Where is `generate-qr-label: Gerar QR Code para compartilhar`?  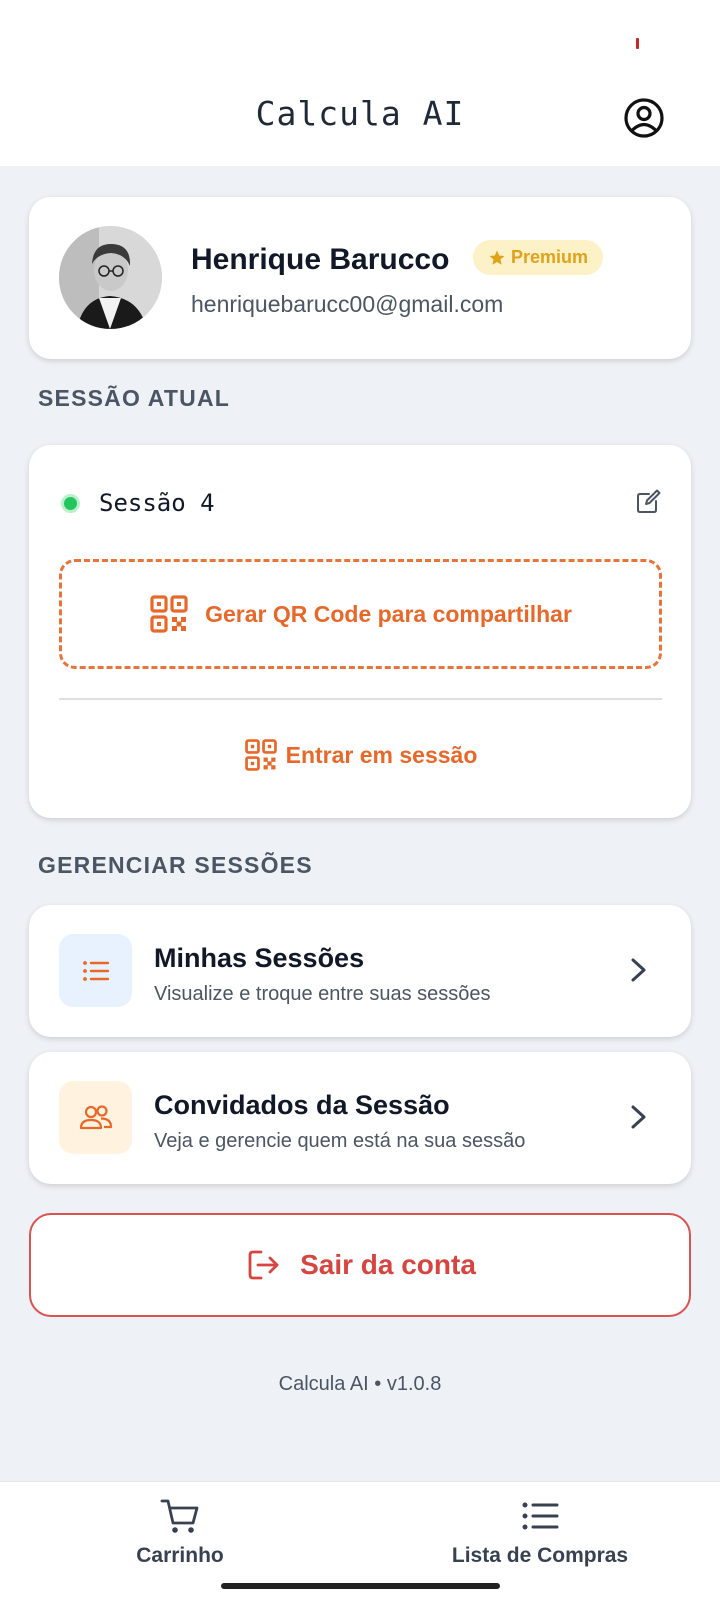 generate-qr-label: Gerar QR Code para compartilhar is located at coordinates (388, 613).